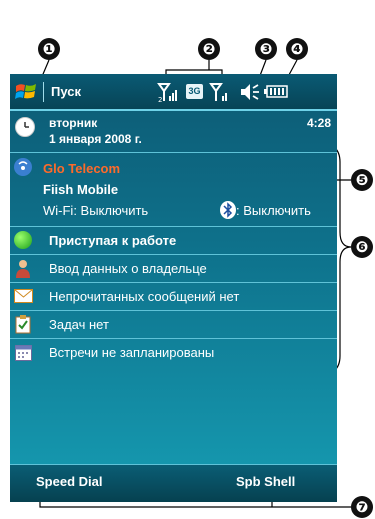 Image resolution: width=375 pixels, height=519 pixels. I want to click on getting-started-icon, so click(23, 240).